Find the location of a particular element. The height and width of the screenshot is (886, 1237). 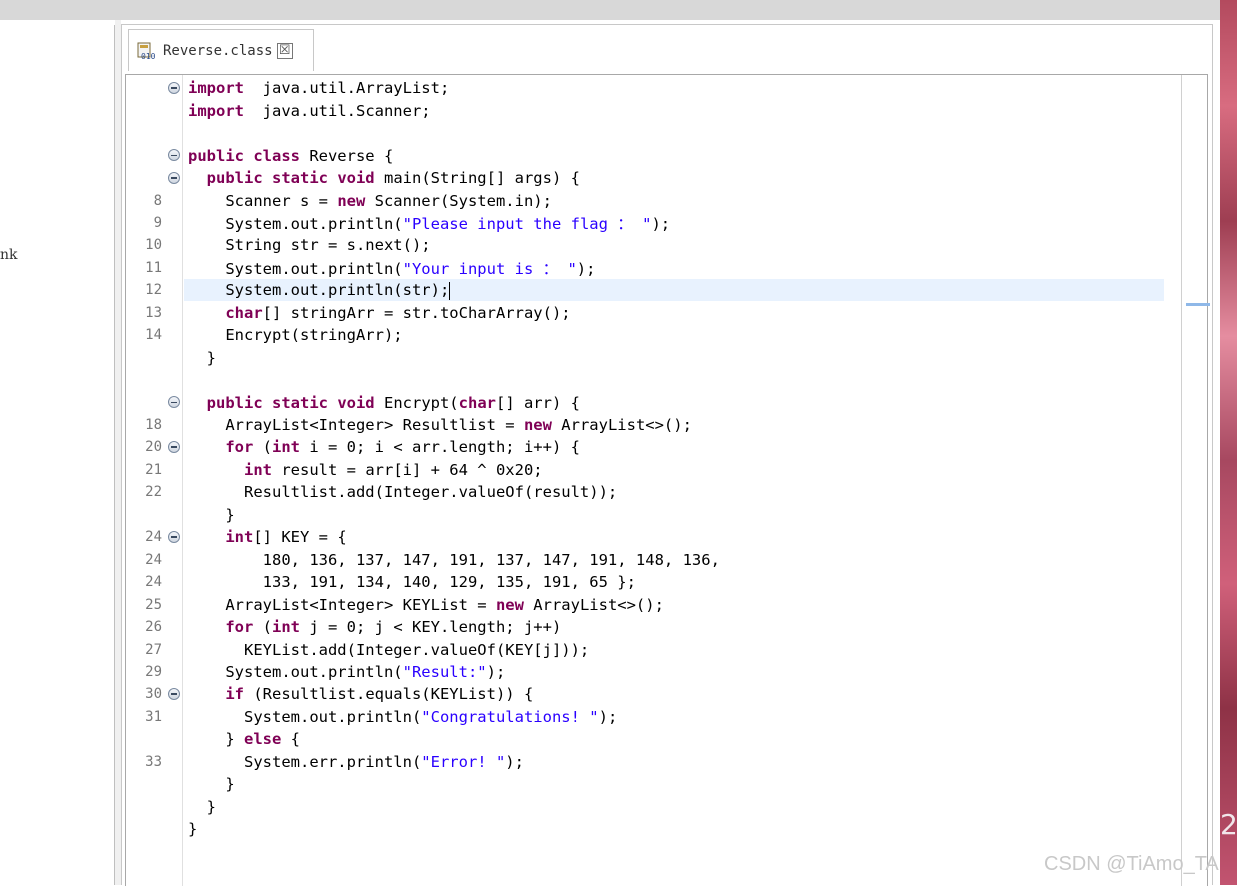

code-line: 30 if (Resultlist.equals(KEYList)) { is located at coordinates (646, 694).